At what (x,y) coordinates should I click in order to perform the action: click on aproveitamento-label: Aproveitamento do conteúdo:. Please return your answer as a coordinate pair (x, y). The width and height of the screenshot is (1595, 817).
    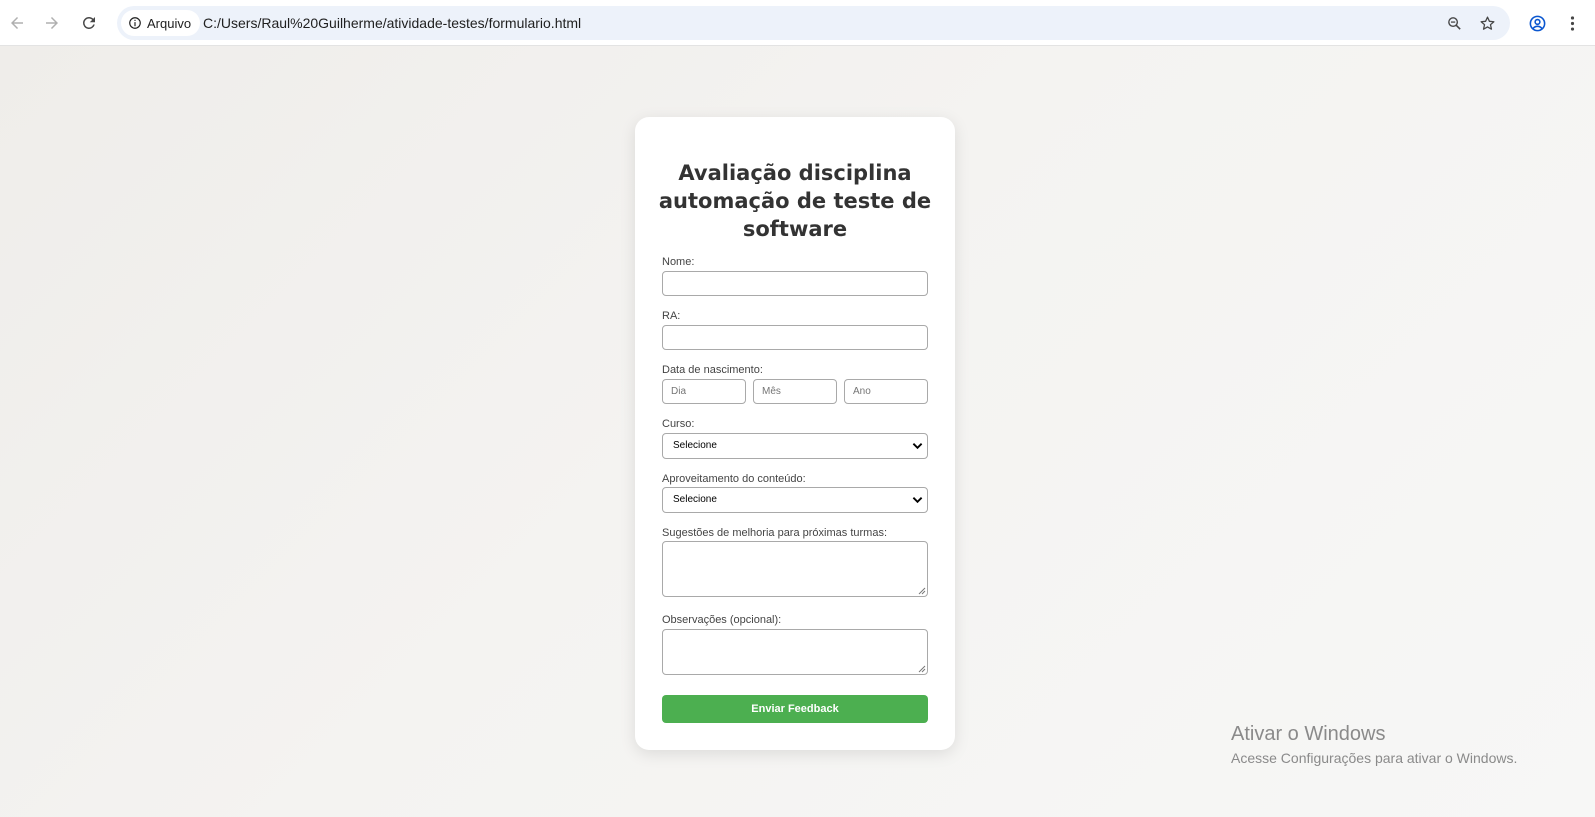
    Looking at the image, I should click on (734, 479).